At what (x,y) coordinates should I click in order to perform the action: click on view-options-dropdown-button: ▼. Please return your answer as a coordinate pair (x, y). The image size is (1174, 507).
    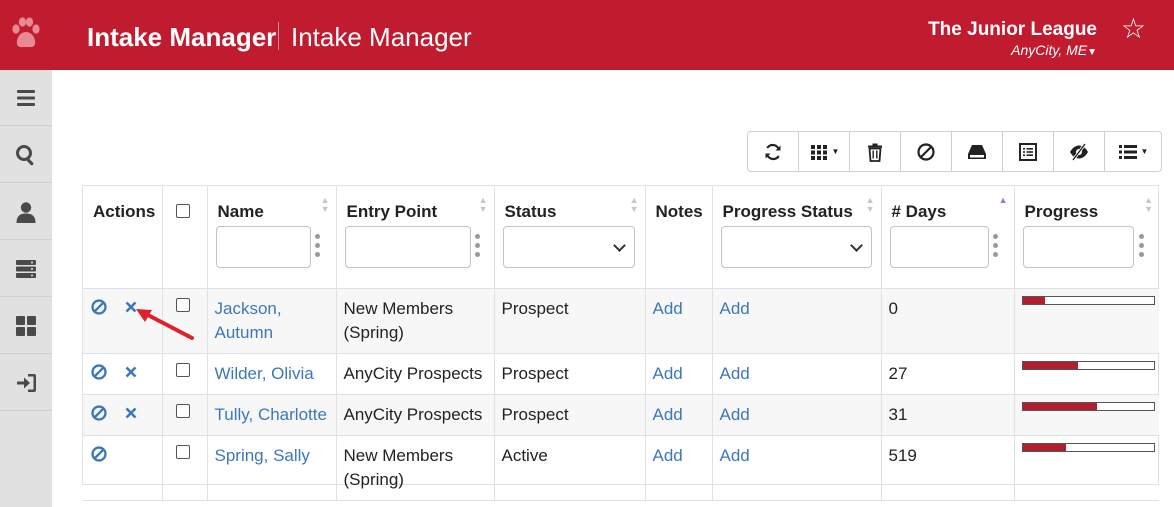
    Looking at the image, I should click on (1133, 151).